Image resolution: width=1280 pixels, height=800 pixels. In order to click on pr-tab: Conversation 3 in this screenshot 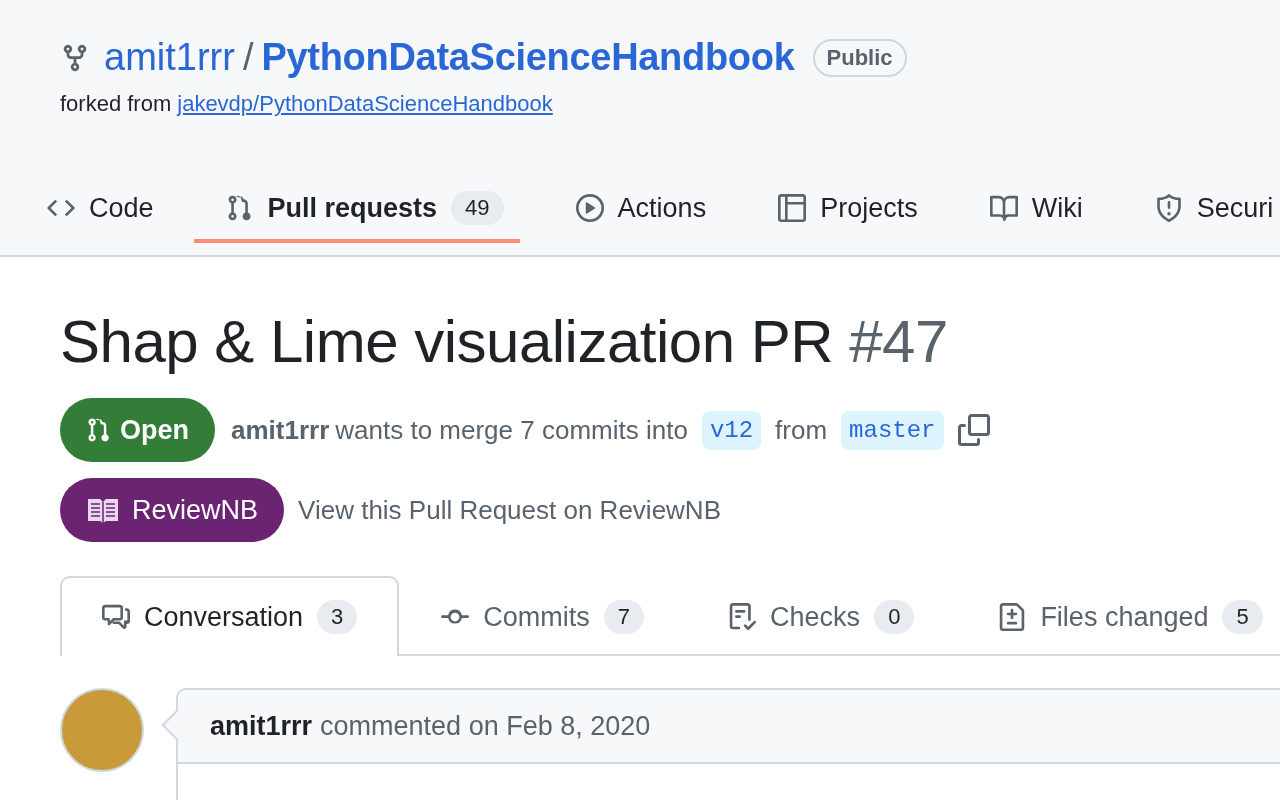, I will do `click(230, 616)`.